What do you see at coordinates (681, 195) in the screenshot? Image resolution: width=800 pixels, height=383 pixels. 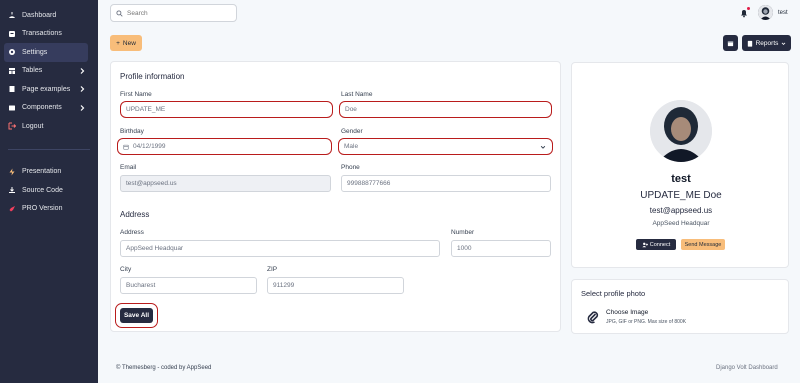 I see `profile-full-name: UPDATE_ME Doe` at bounding box center [681, 195].